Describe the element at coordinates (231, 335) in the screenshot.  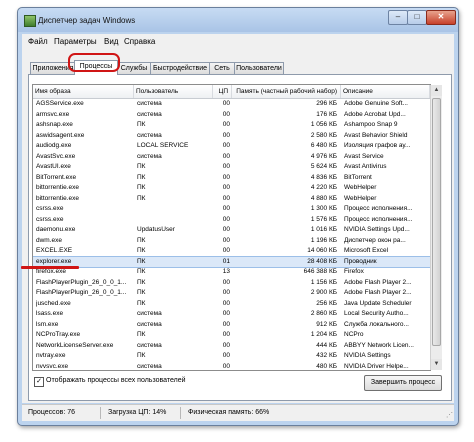
I see `table-row: NCProTray.exe ПК 00 1 204 КБ NCPro` at that location.